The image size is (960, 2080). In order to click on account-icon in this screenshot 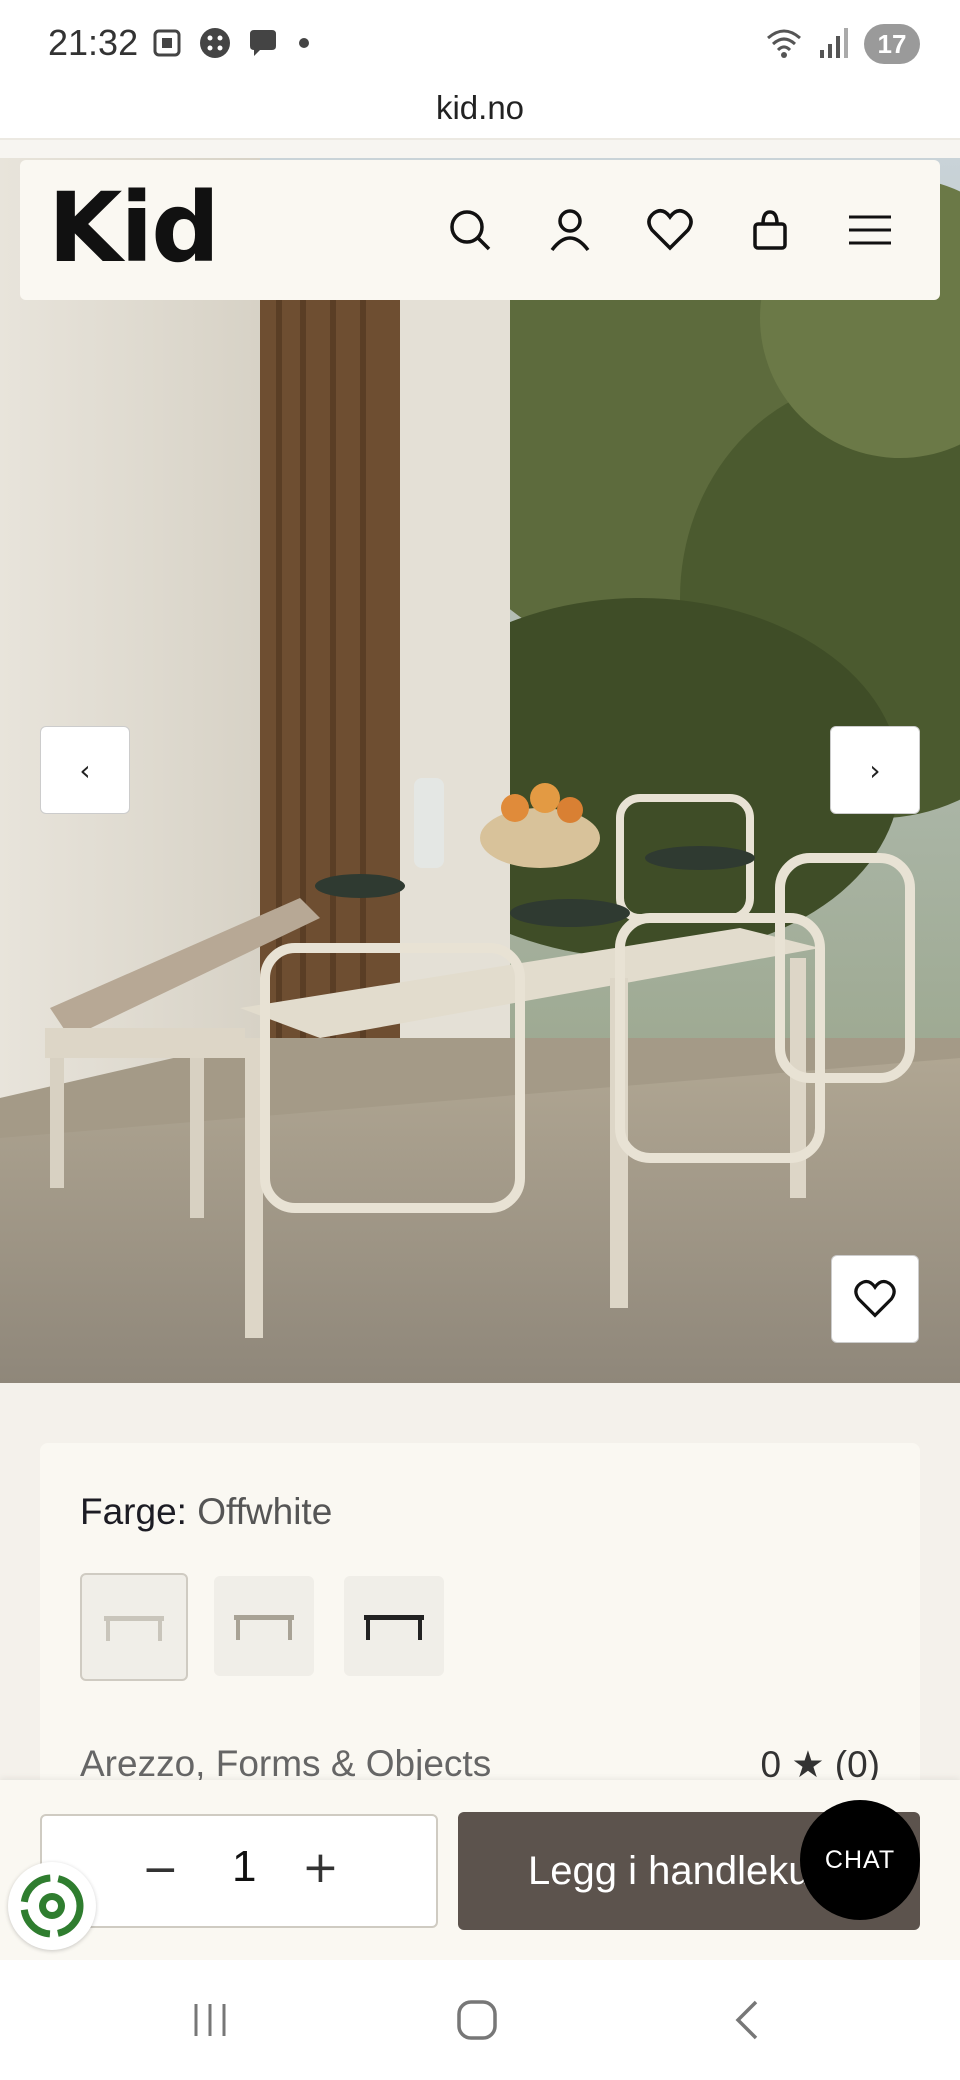, I will do `click(570, 230)`.